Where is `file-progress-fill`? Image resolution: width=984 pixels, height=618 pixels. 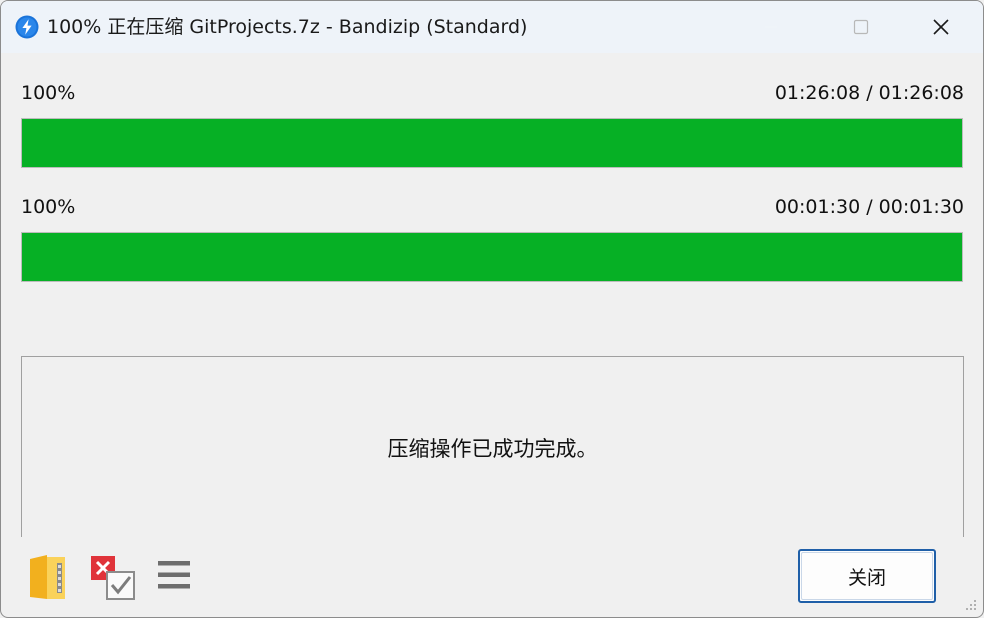
file-progress-fill is located at coordinates (492, 257).